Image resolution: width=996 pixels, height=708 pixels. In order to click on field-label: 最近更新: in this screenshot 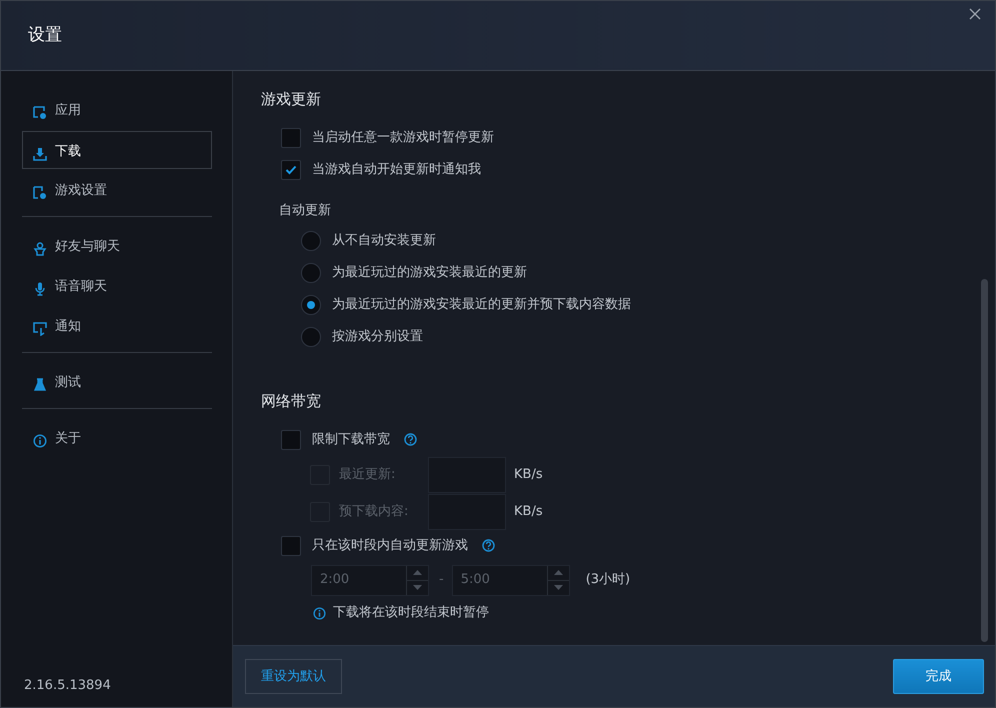, I will do `click(367, 475)`.